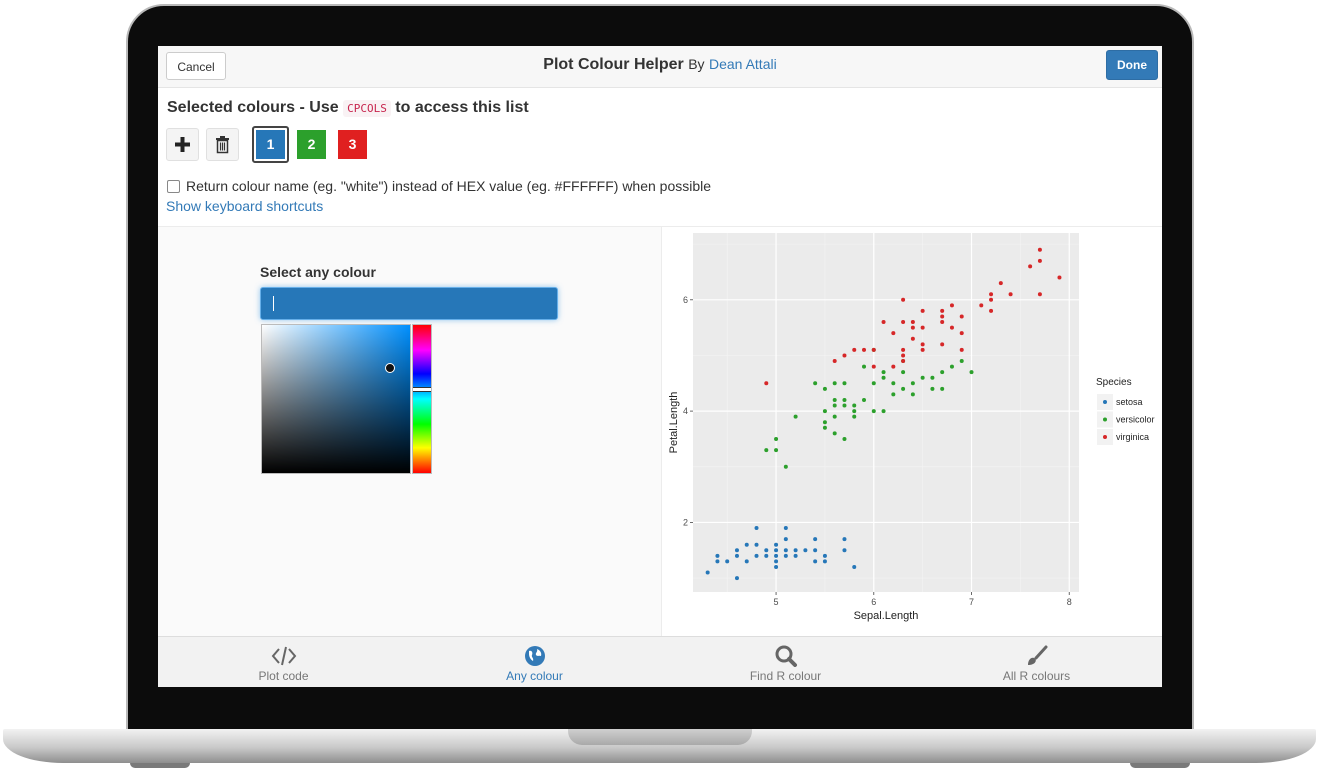 This screenshot has height=778, width=1319. What do you see at coordinates (660, 737) in the screenshot?
I see `laptop-notch` at bounding box center [660, 737].